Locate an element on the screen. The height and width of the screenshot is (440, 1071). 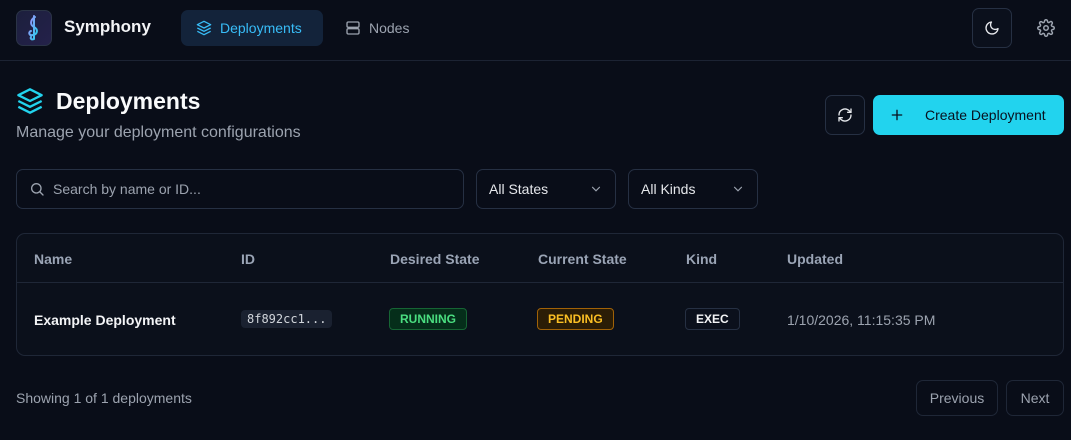
gear-icon is located at coordinates (1046, 28).